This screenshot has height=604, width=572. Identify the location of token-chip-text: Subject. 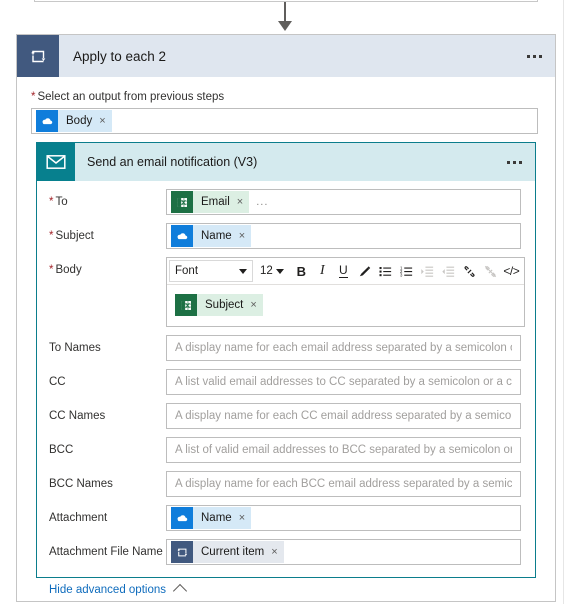
(224, 305).